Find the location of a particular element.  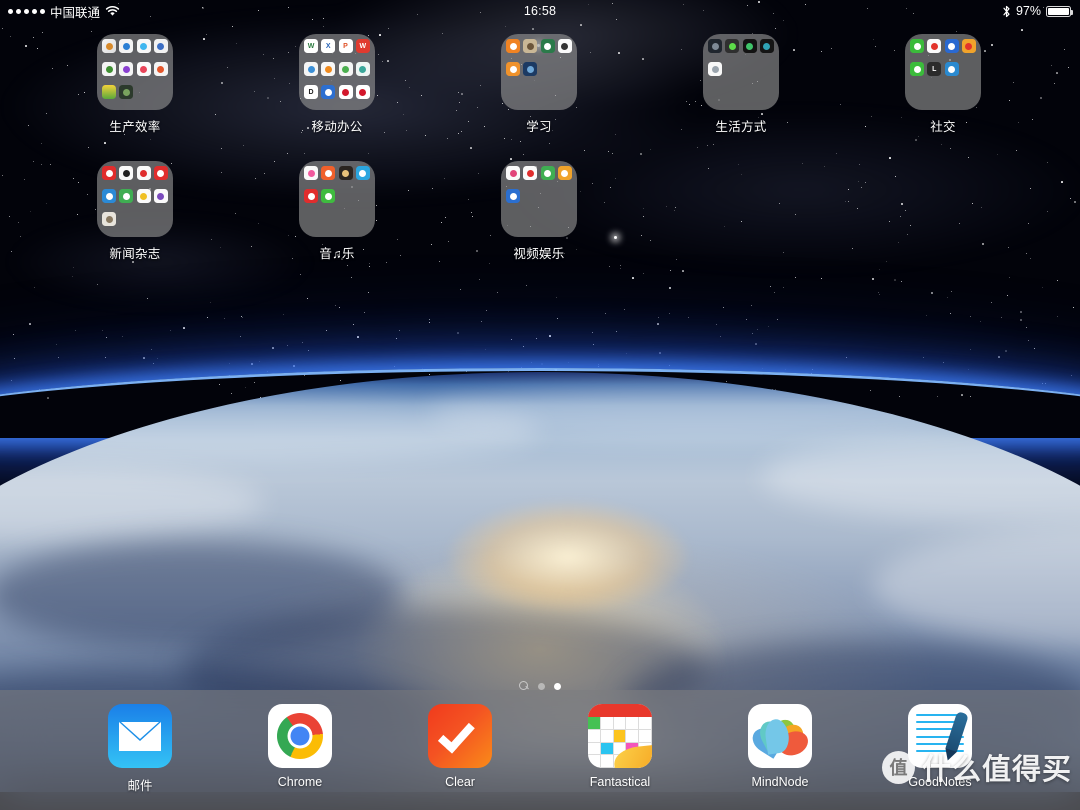

orange-phone-icon is located at coordinates (513, 69).